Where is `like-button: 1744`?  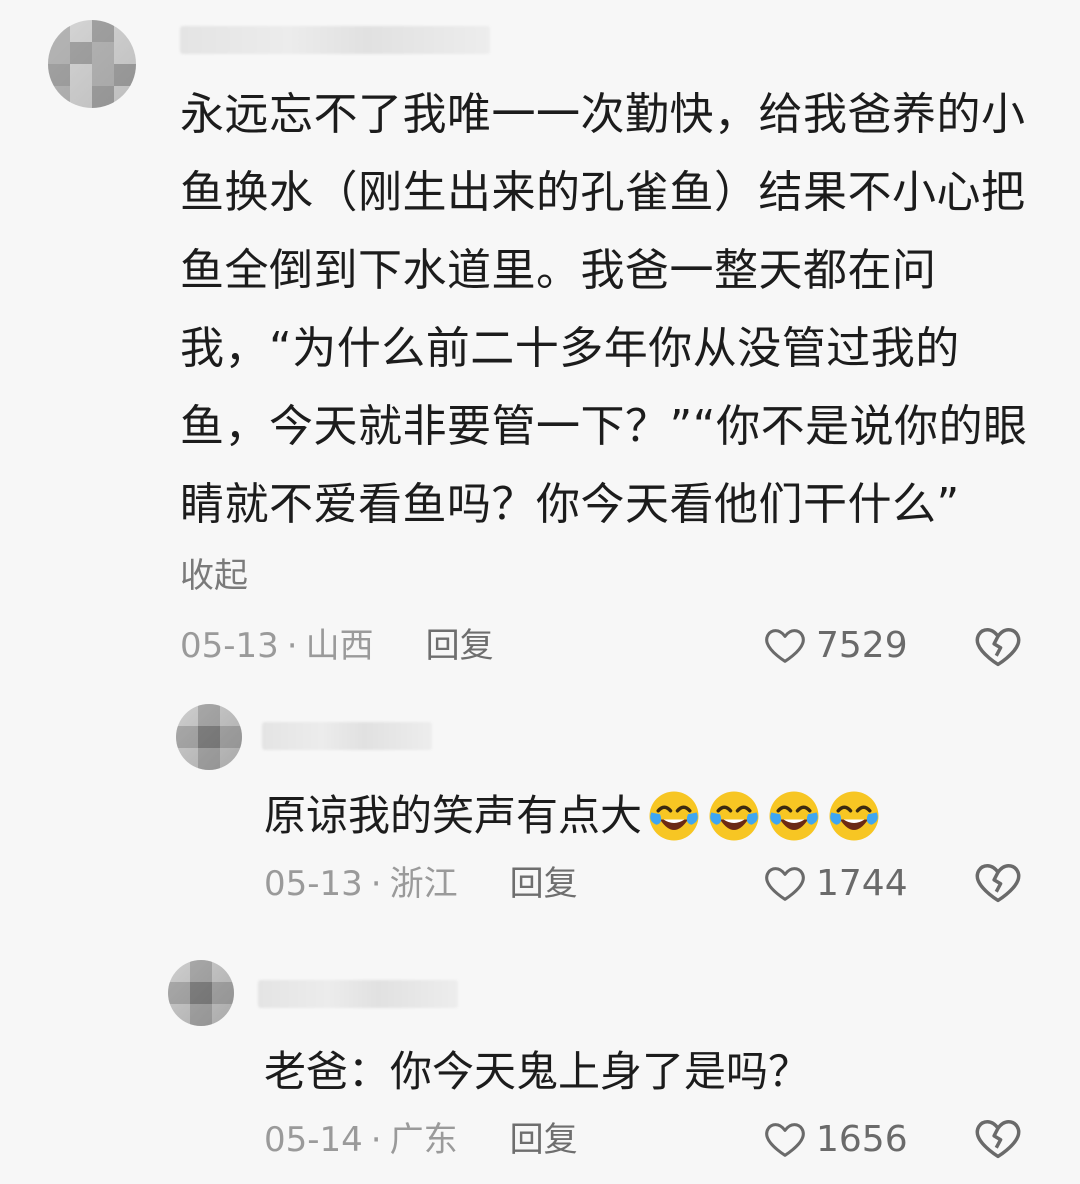 like-button: 1744 is located at coordinates (835, 883).